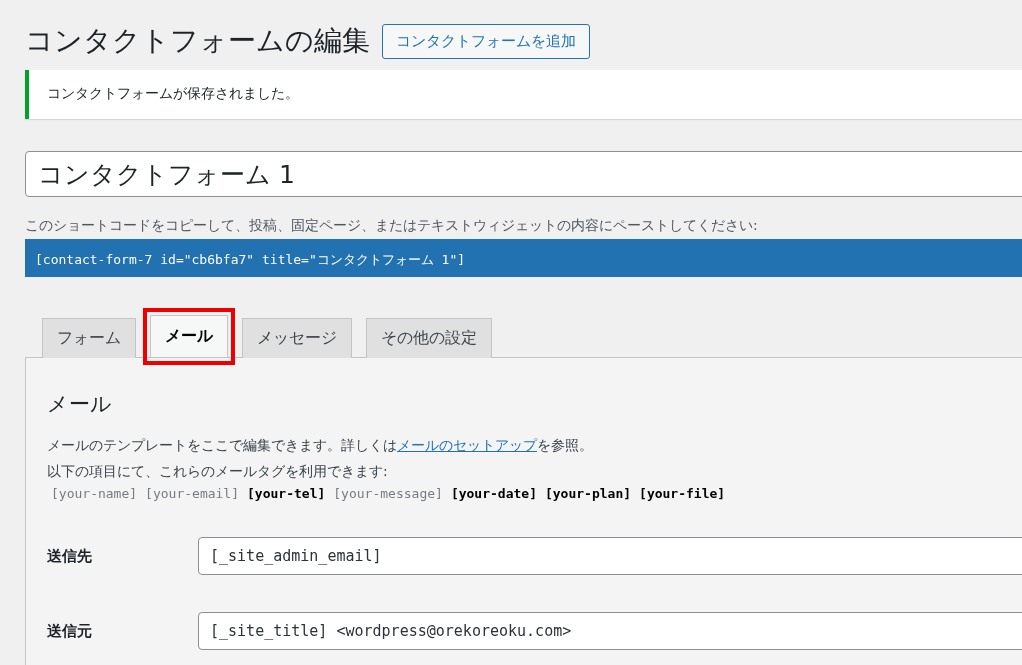 The width and height of the screenshot is (1022, 665). What do you see at coordinates (523, 258) in the screenshot?
I see `shortcode-bar: [contact-form-7 id="cb6bfa7" title="コンタクトフォーム 1"]` at bounding box center [523, 258].